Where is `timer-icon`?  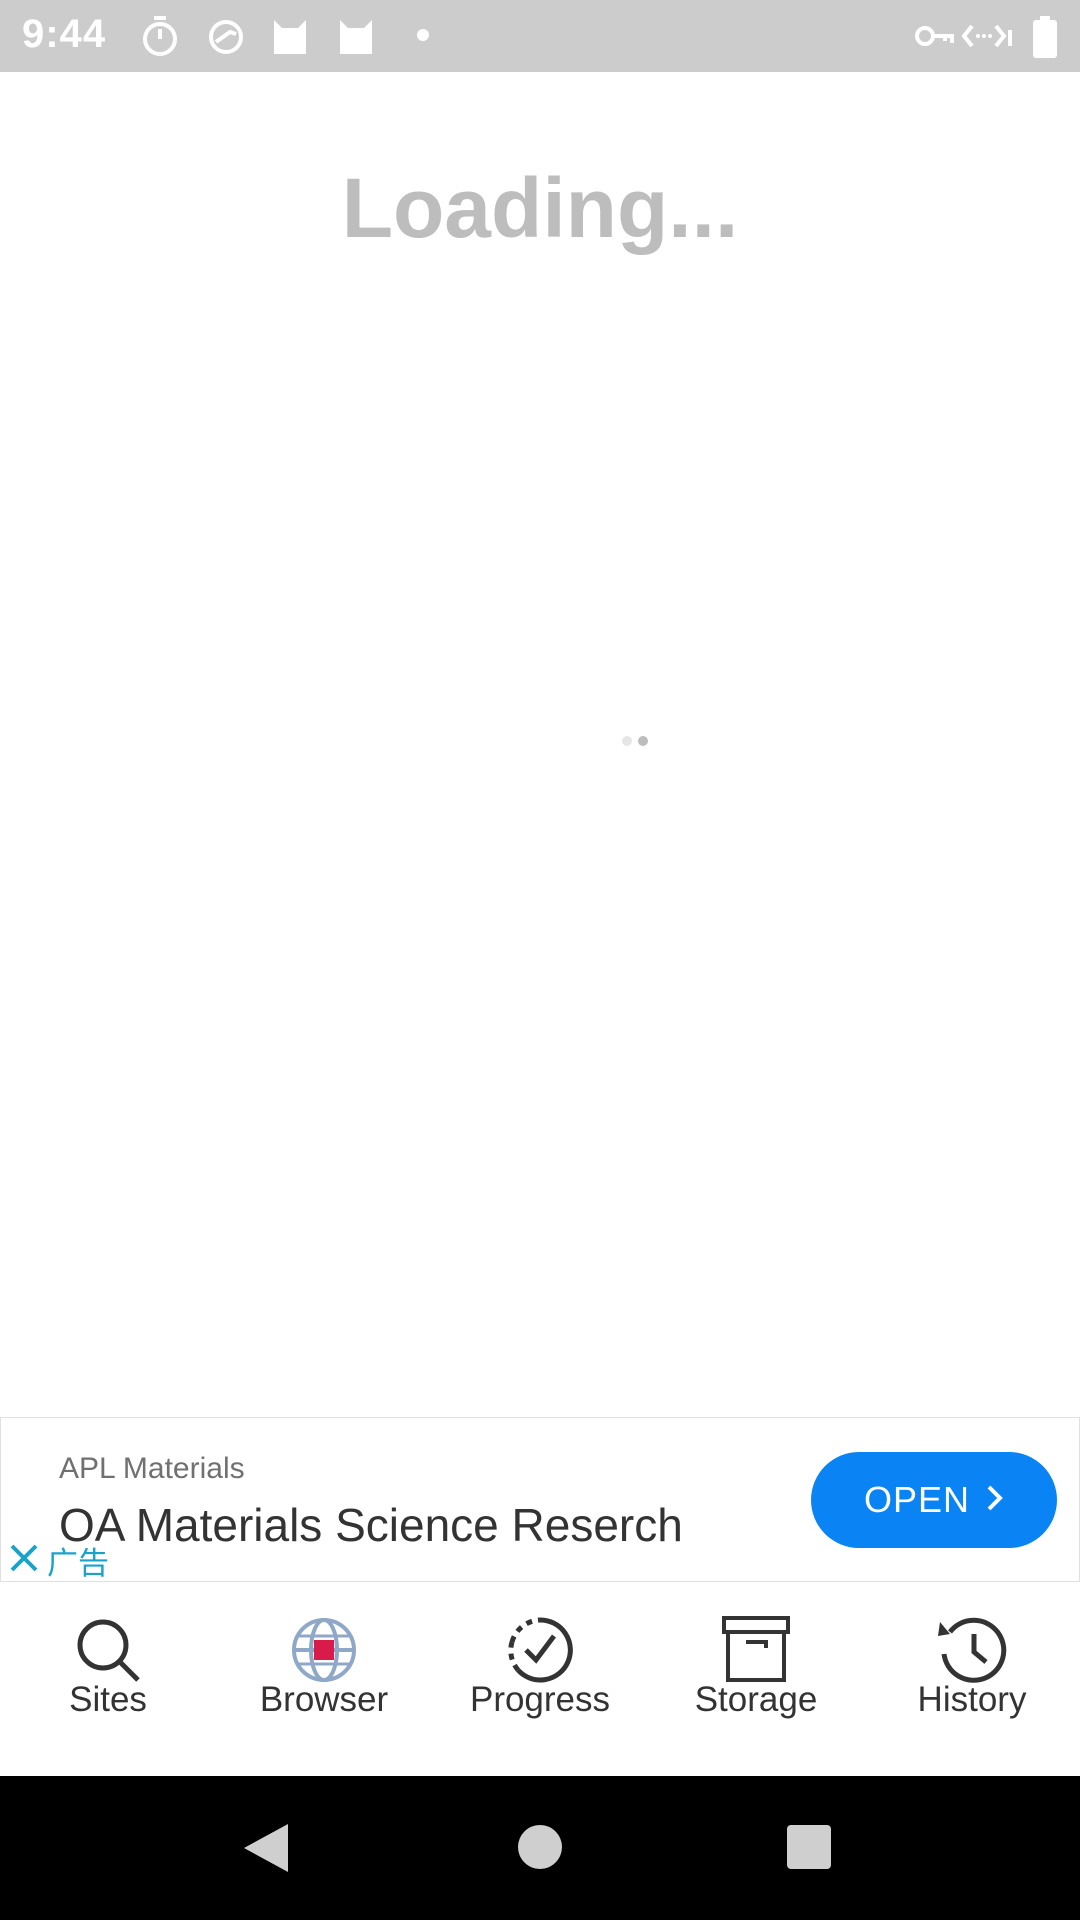
timer-icon is located at coordinates (160, 38).